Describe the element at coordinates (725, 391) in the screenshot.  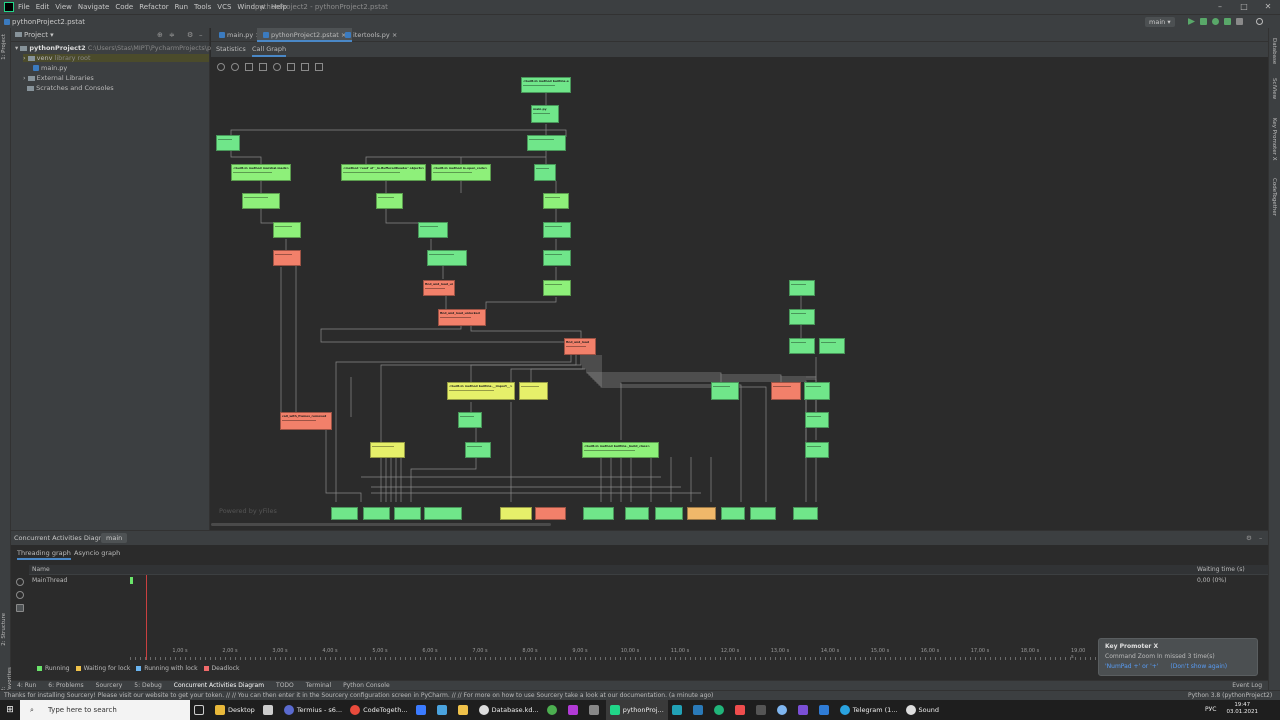
I see `node-o` at that location.